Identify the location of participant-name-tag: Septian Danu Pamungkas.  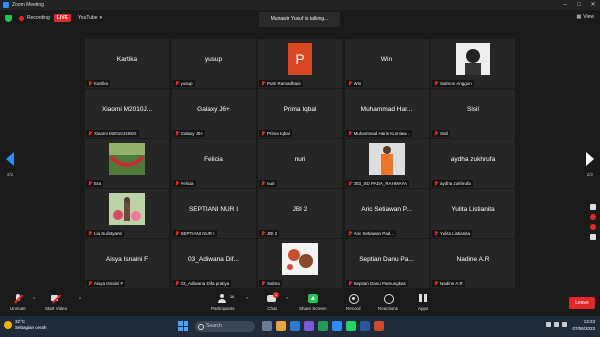
(376, 283).